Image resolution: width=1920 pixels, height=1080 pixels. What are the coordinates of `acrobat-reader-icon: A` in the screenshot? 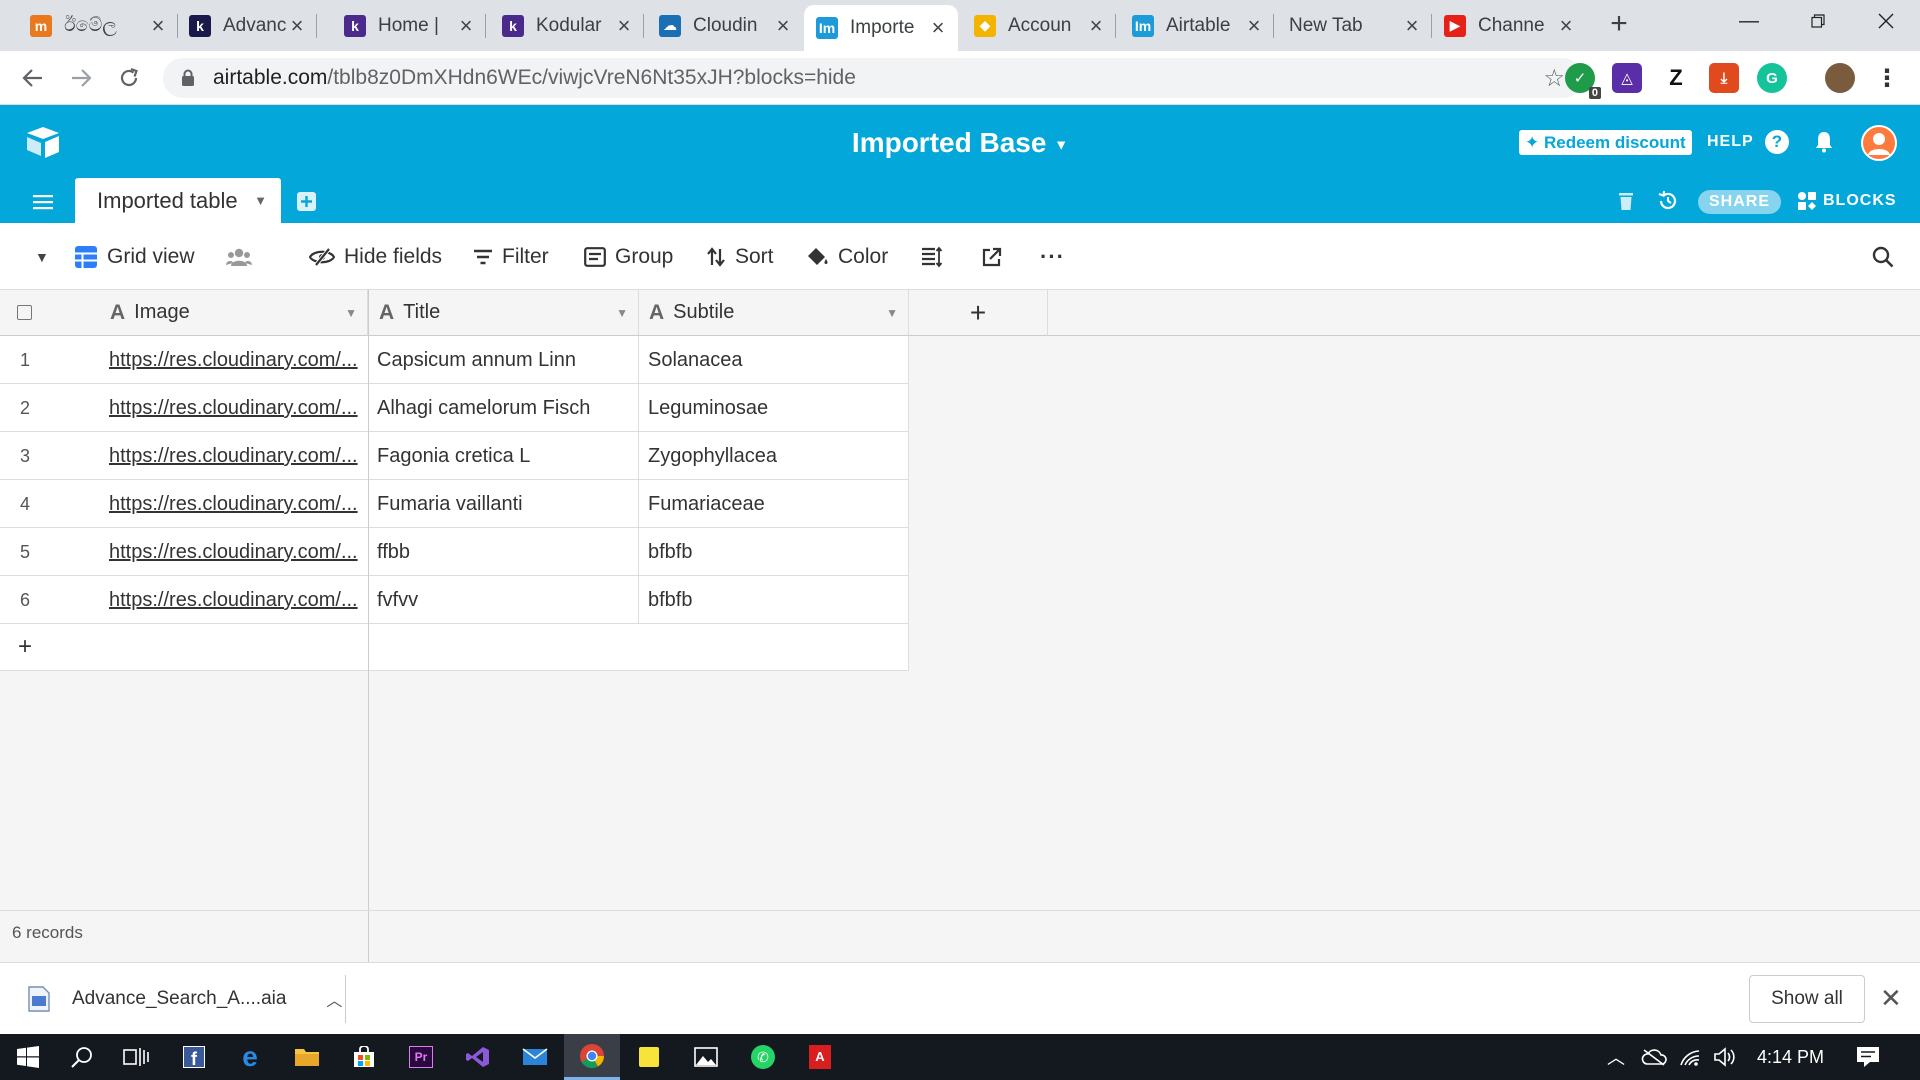 It's located at (820, 1057).